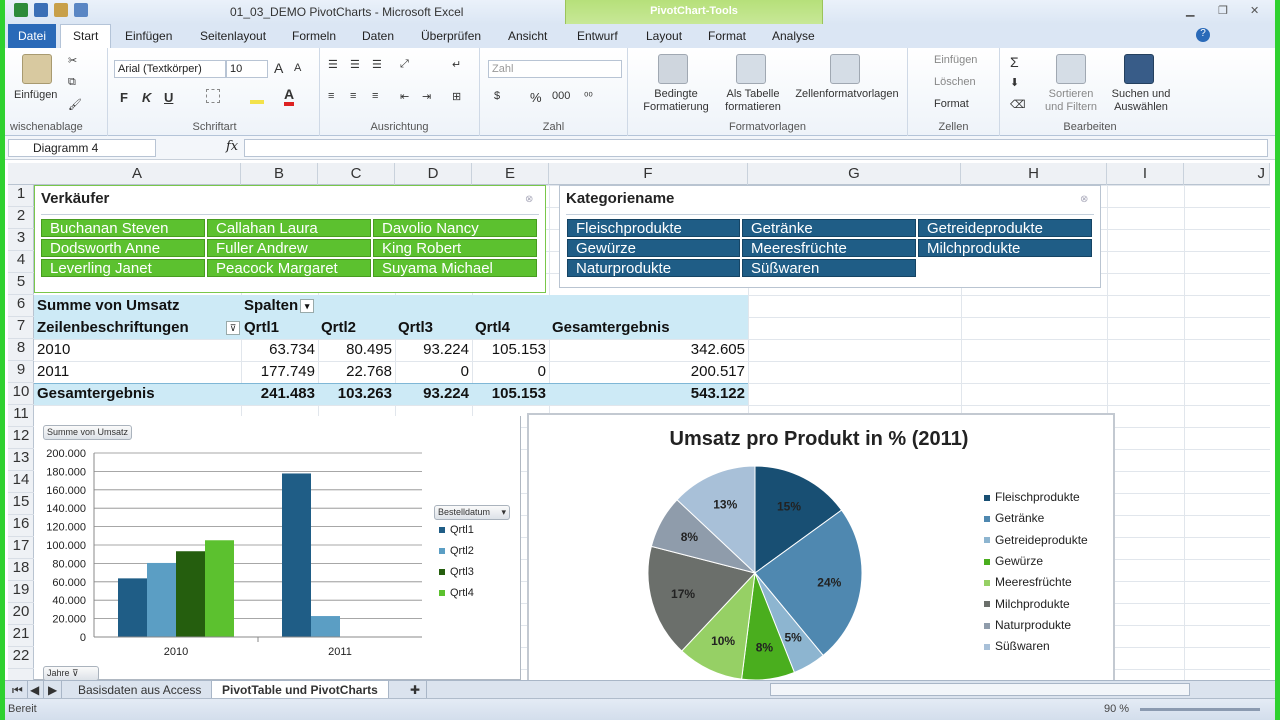  What do you see at coordinates (653, 248) in the screenshot?
I see `slicer-item-gewuerze: Gewürze` at bounding box center [653, 248].